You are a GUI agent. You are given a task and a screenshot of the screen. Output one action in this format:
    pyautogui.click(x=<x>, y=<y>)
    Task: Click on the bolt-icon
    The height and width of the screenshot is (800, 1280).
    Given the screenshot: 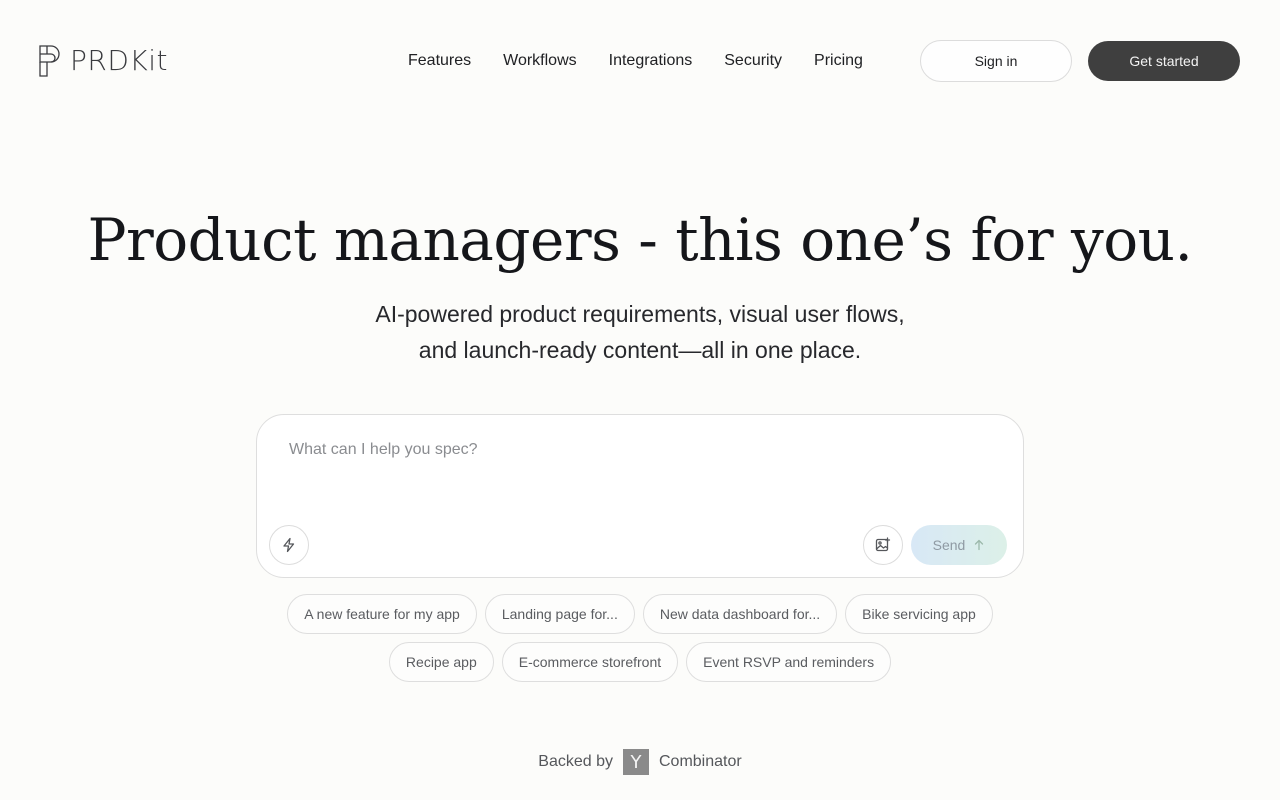 What is the action you would take?
    pyautogui.click(x=289, y=545)
    